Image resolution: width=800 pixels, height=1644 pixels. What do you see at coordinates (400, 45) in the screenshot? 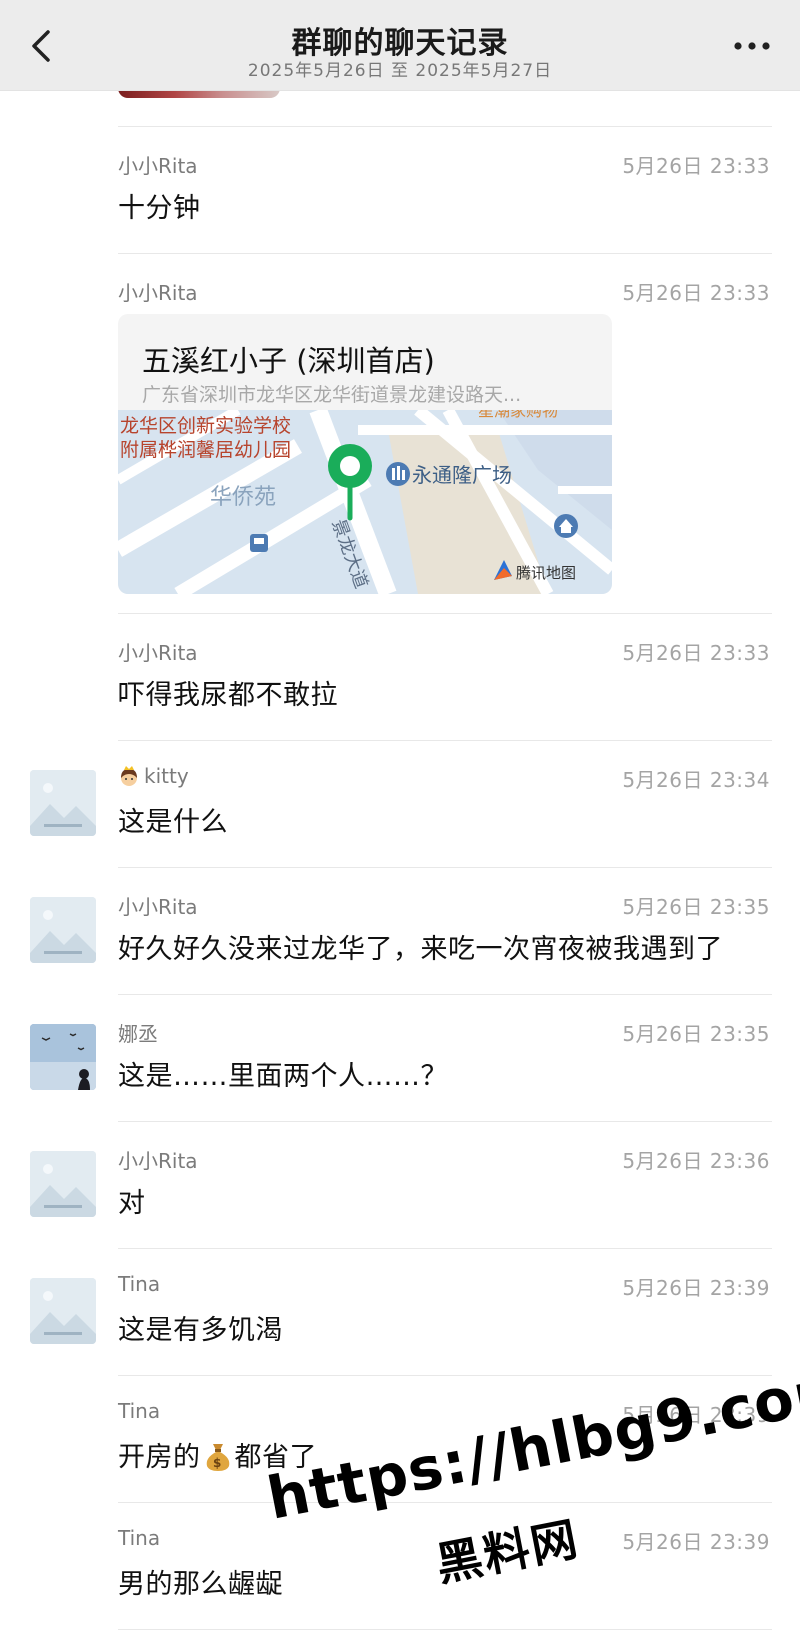
I see `header-bar: 群聊的聊天记录 2025年5月26日 至 2025年5月27日` at bounding box center [400, 45].